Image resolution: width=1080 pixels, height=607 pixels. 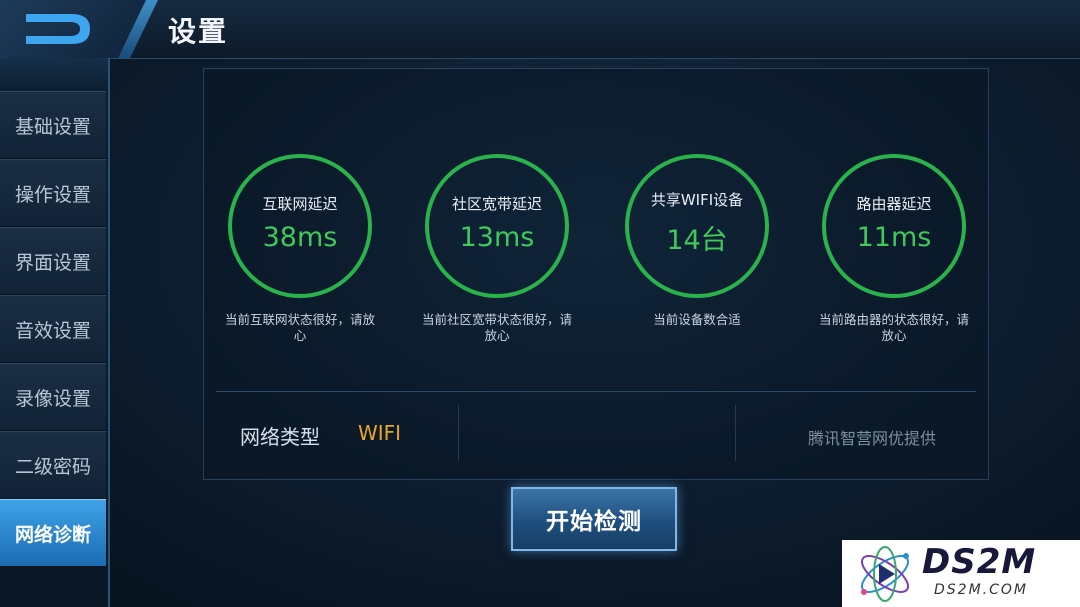 What do you see at coordinates (697, 319) in the screenshot?
I see `gauge-note: 当前设备数合适` at bounding box center [697, 319].